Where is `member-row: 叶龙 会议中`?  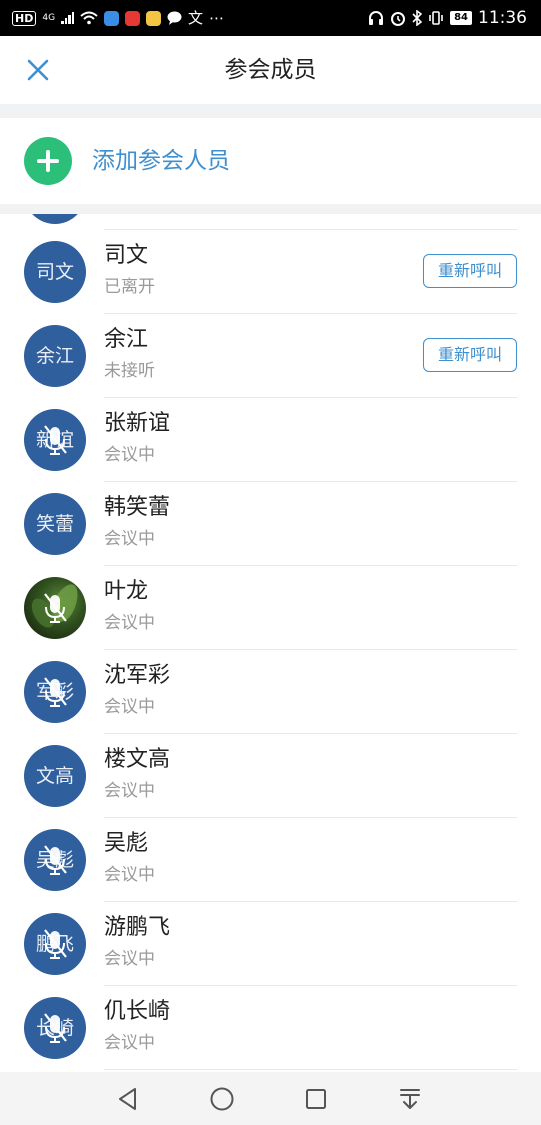
member-row: 叶龙 会议中 is located at coordinates (270, 608).